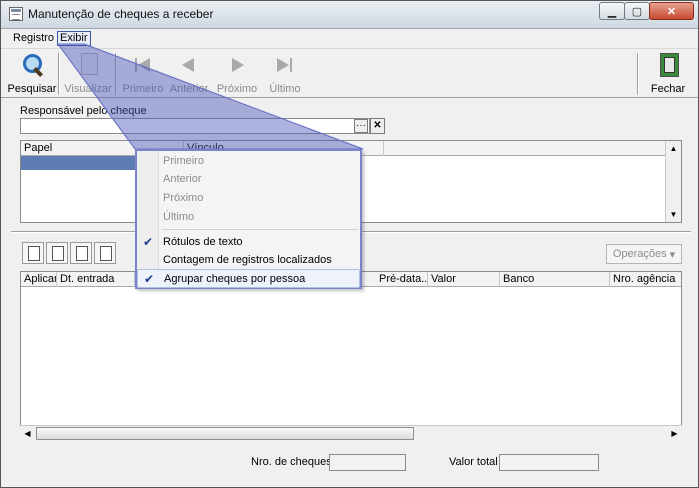  I want to click on menu-item-label: Rótulos de texto, so click(203, 242).